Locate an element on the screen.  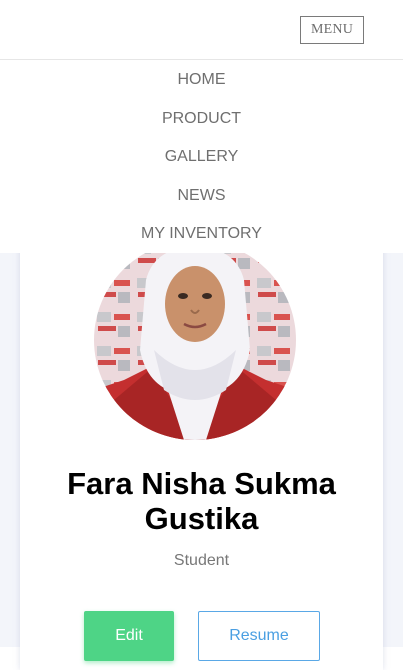
profile-name: Fara Nisha Sukma Gustika is located at coordinates (201, 501).